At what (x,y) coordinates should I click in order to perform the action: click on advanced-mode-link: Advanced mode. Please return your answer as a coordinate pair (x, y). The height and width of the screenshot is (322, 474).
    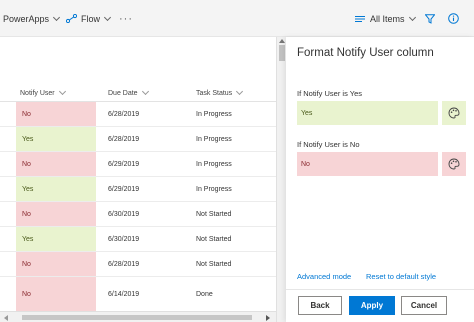
    Looking at the image, I should click on (324, 276).